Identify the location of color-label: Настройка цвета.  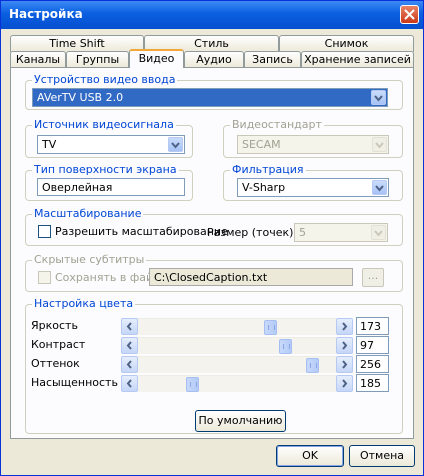
(84, 303).